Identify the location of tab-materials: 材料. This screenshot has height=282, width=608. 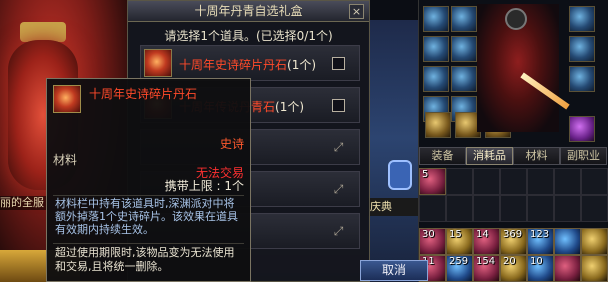
(536, 156).